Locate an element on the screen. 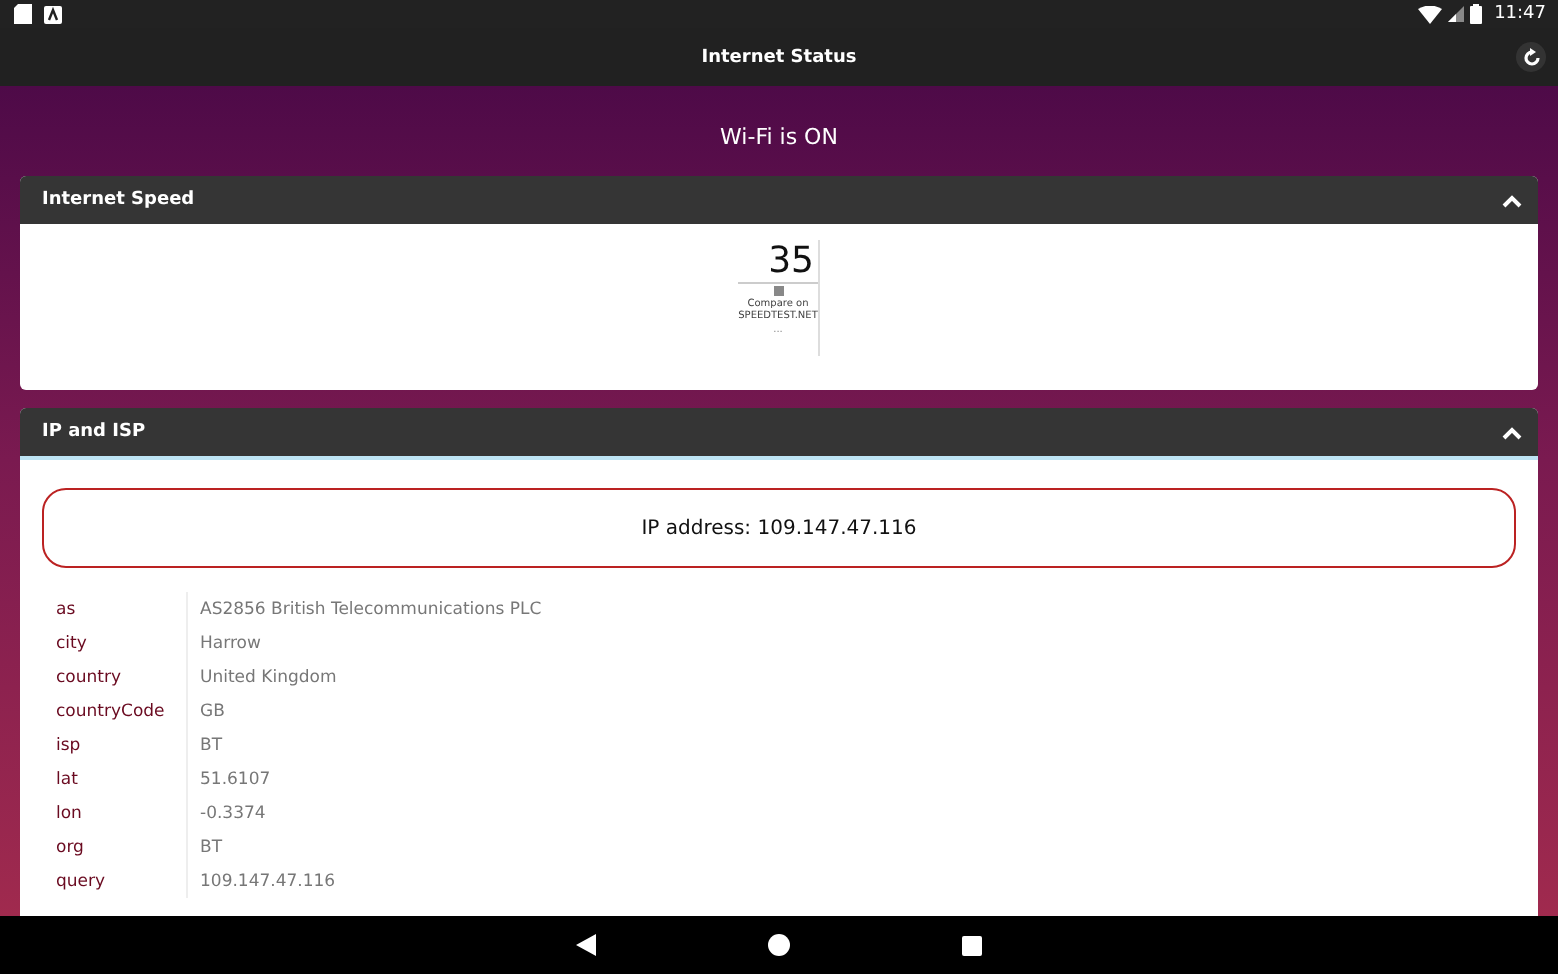 This screenshot has width=1558, height=974. signal-icon is located at coordinates (1456, 14).